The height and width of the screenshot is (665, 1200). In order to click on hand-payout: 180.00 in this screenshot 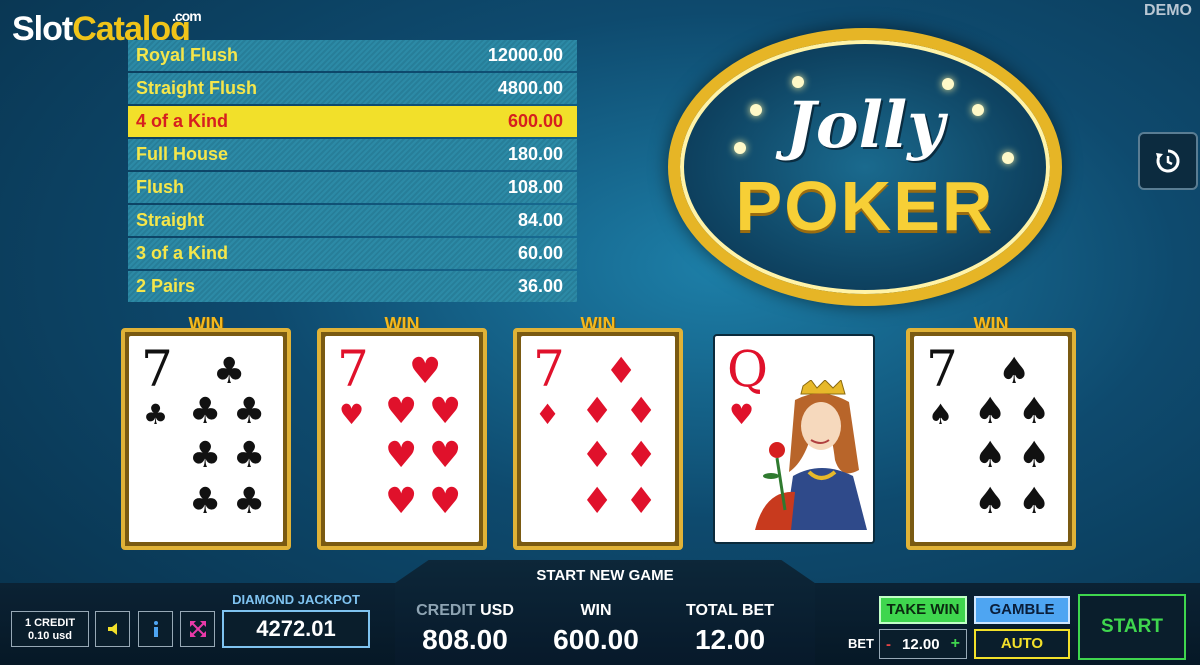, I will do `click(535, 154)`.